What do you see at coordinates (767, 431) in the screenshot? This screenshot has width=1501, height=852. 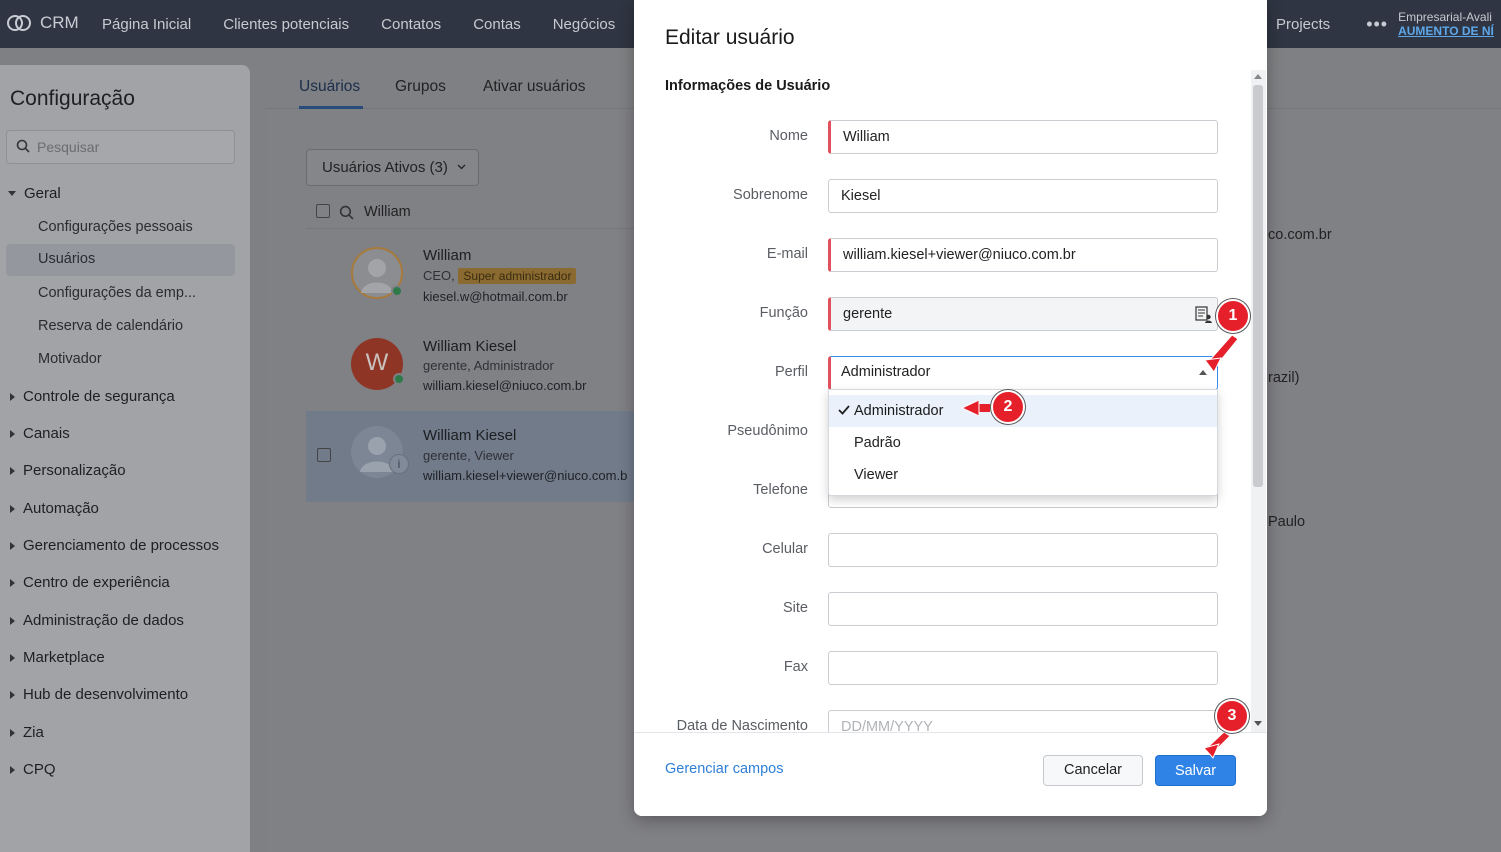 I see `field-label-nickname: Pseudônimo` at bounding box center [767, 431].